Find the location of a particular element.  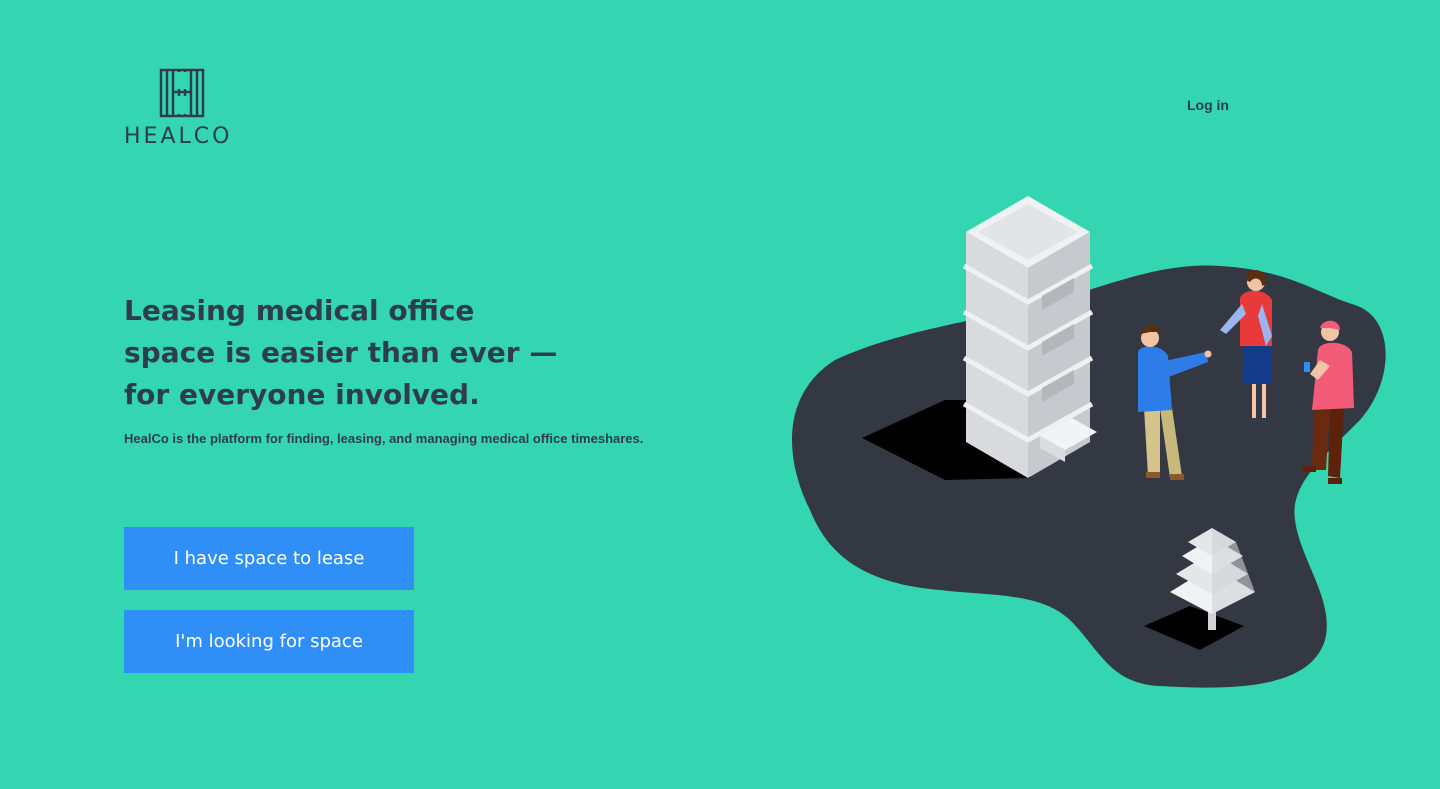

headline-line: for everyone involved. is located at coordinates (302, 394).